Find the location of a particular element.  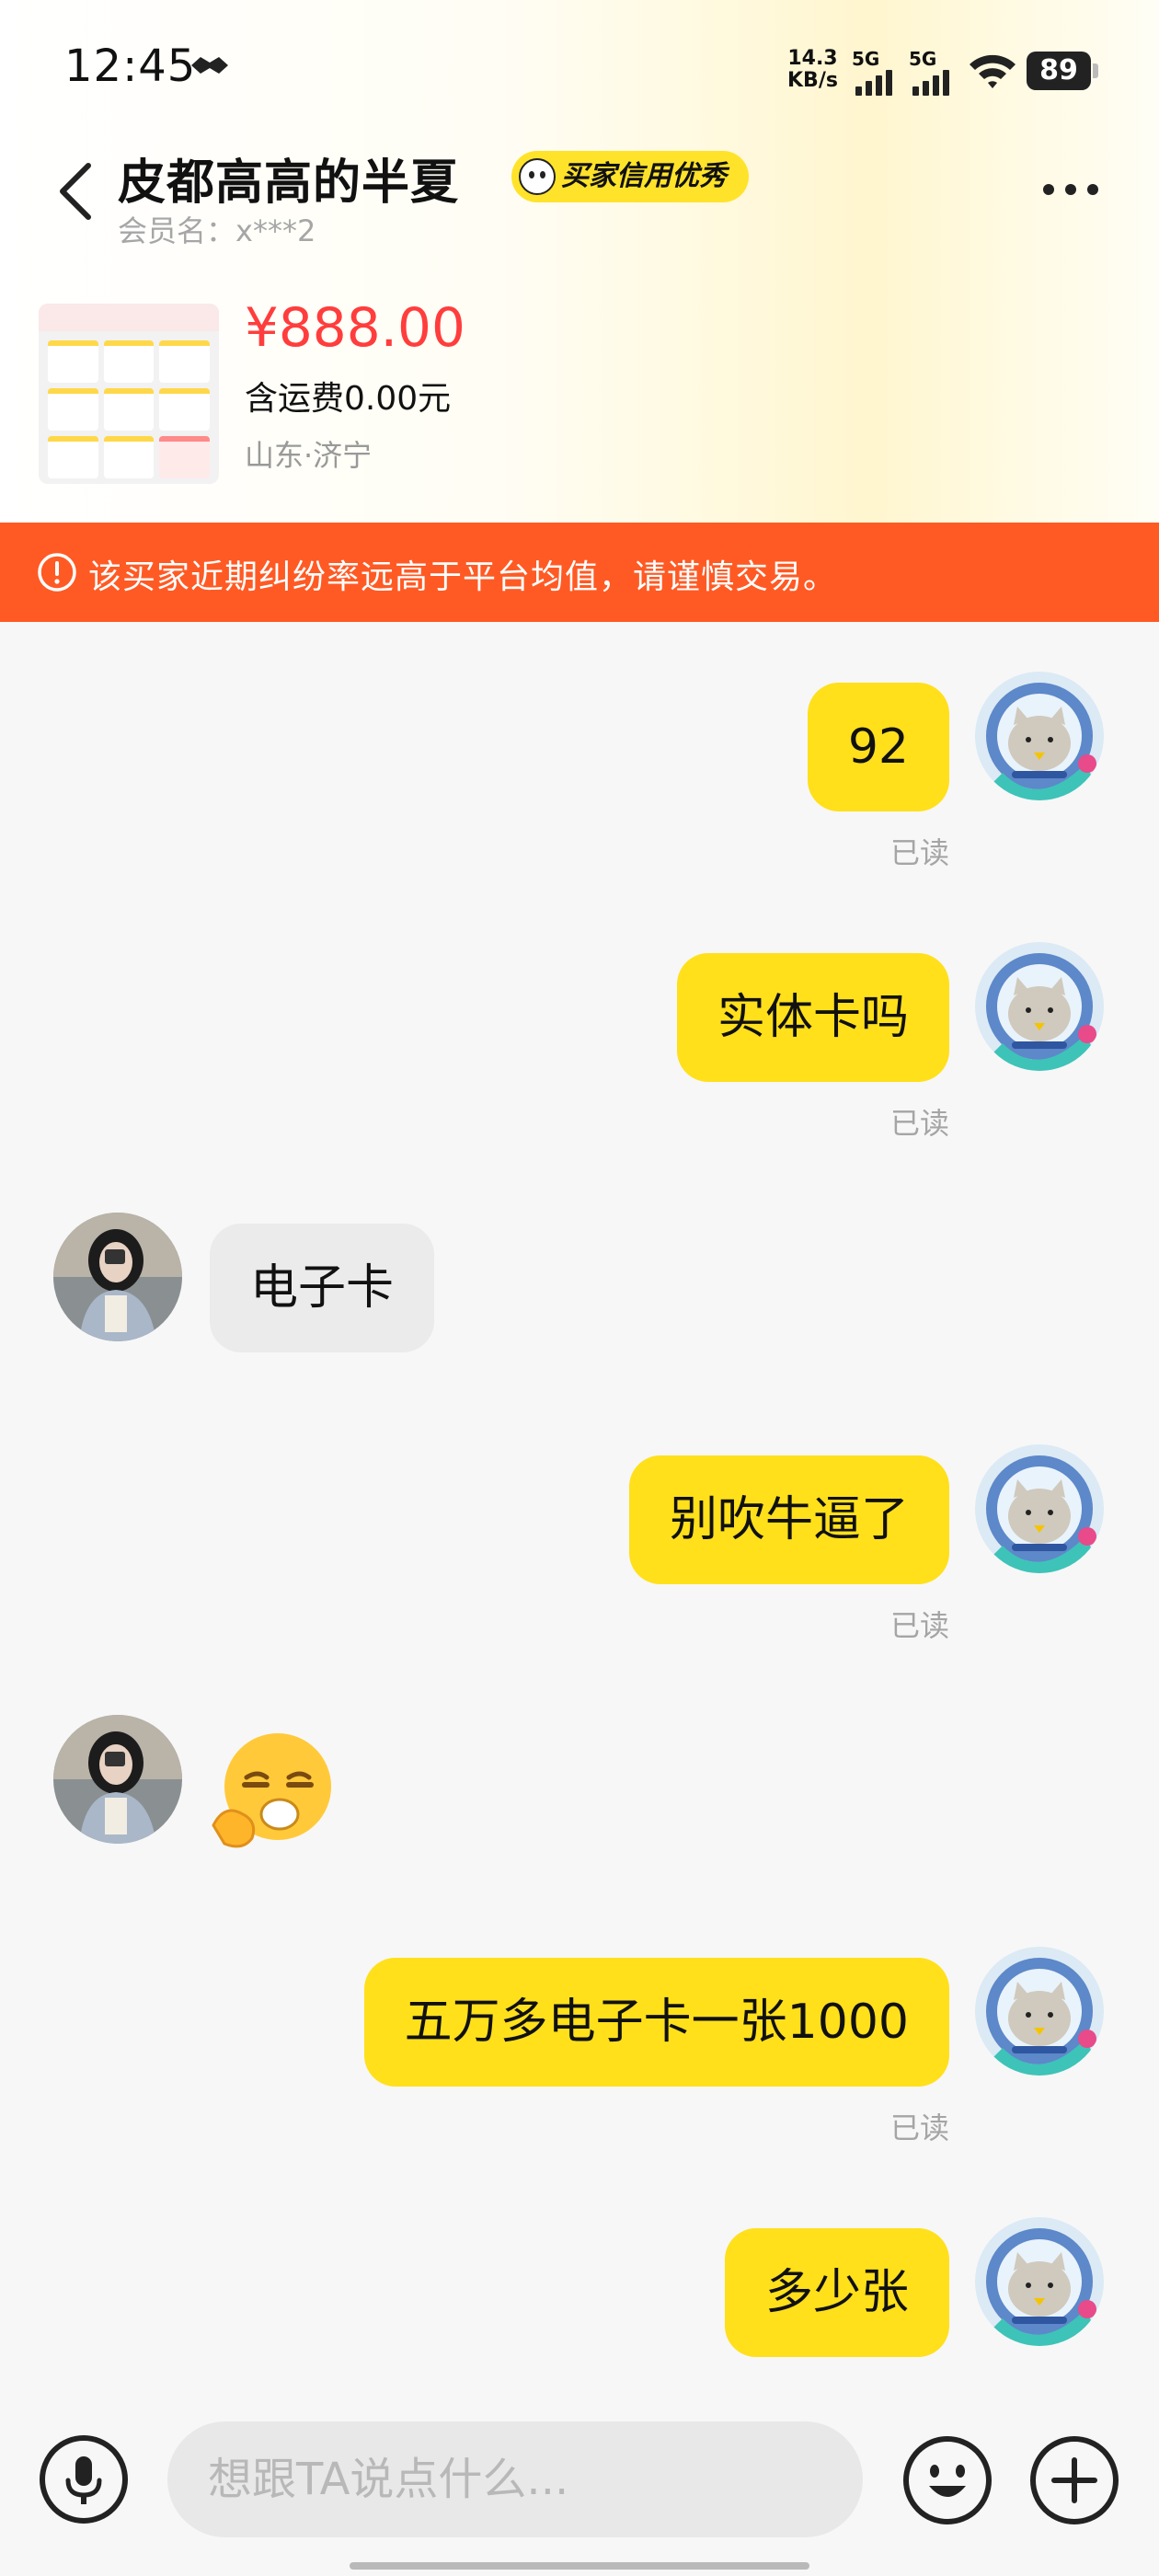

speed-value: 14.3 is located at coordinates (812, 58).